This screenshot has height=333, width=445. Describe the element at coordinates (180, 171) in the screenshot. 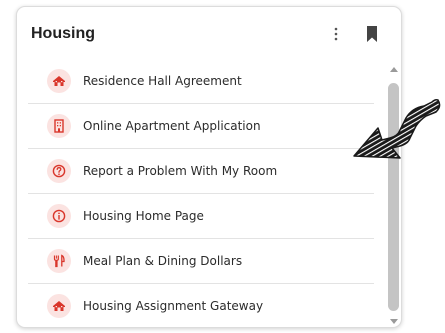

I see `link-label: Report a Problem With My Room` at that location.